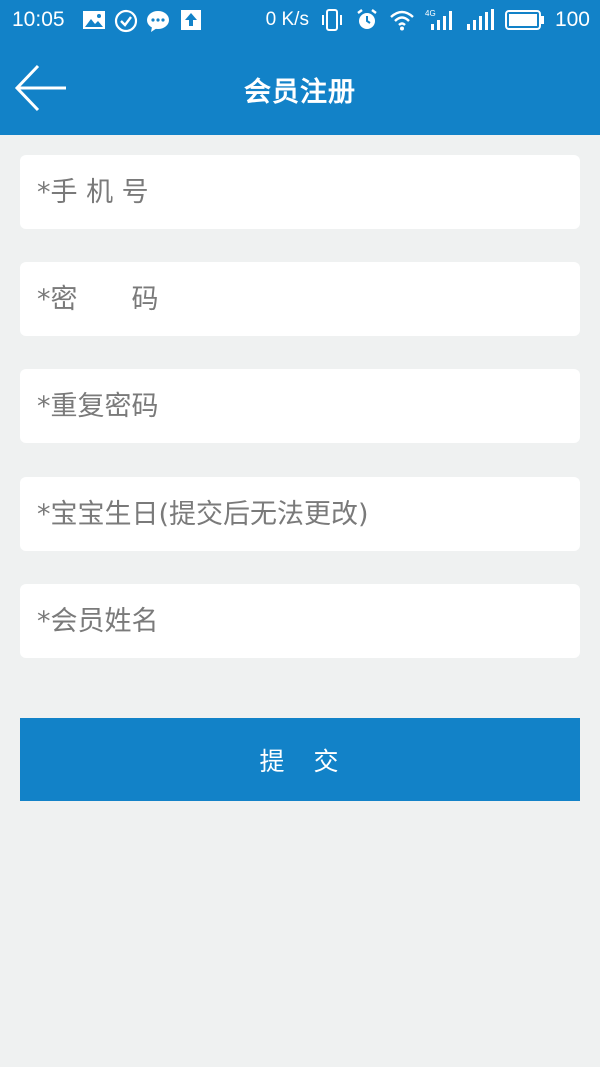  What do you see at coordinates (300, 92) in the screenshot?
I see `page-title: 会员注册` at bounding box center [300, 92].